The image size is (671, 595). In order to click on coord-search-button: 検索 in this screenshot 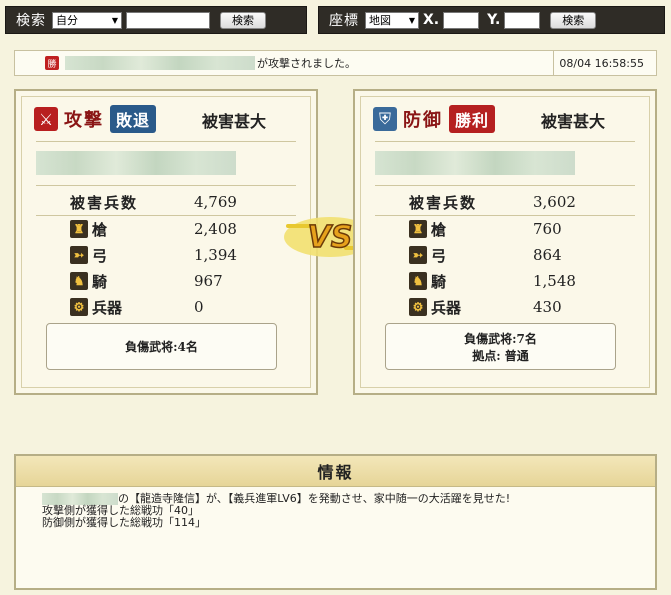, I will do `click(573, 20)`.